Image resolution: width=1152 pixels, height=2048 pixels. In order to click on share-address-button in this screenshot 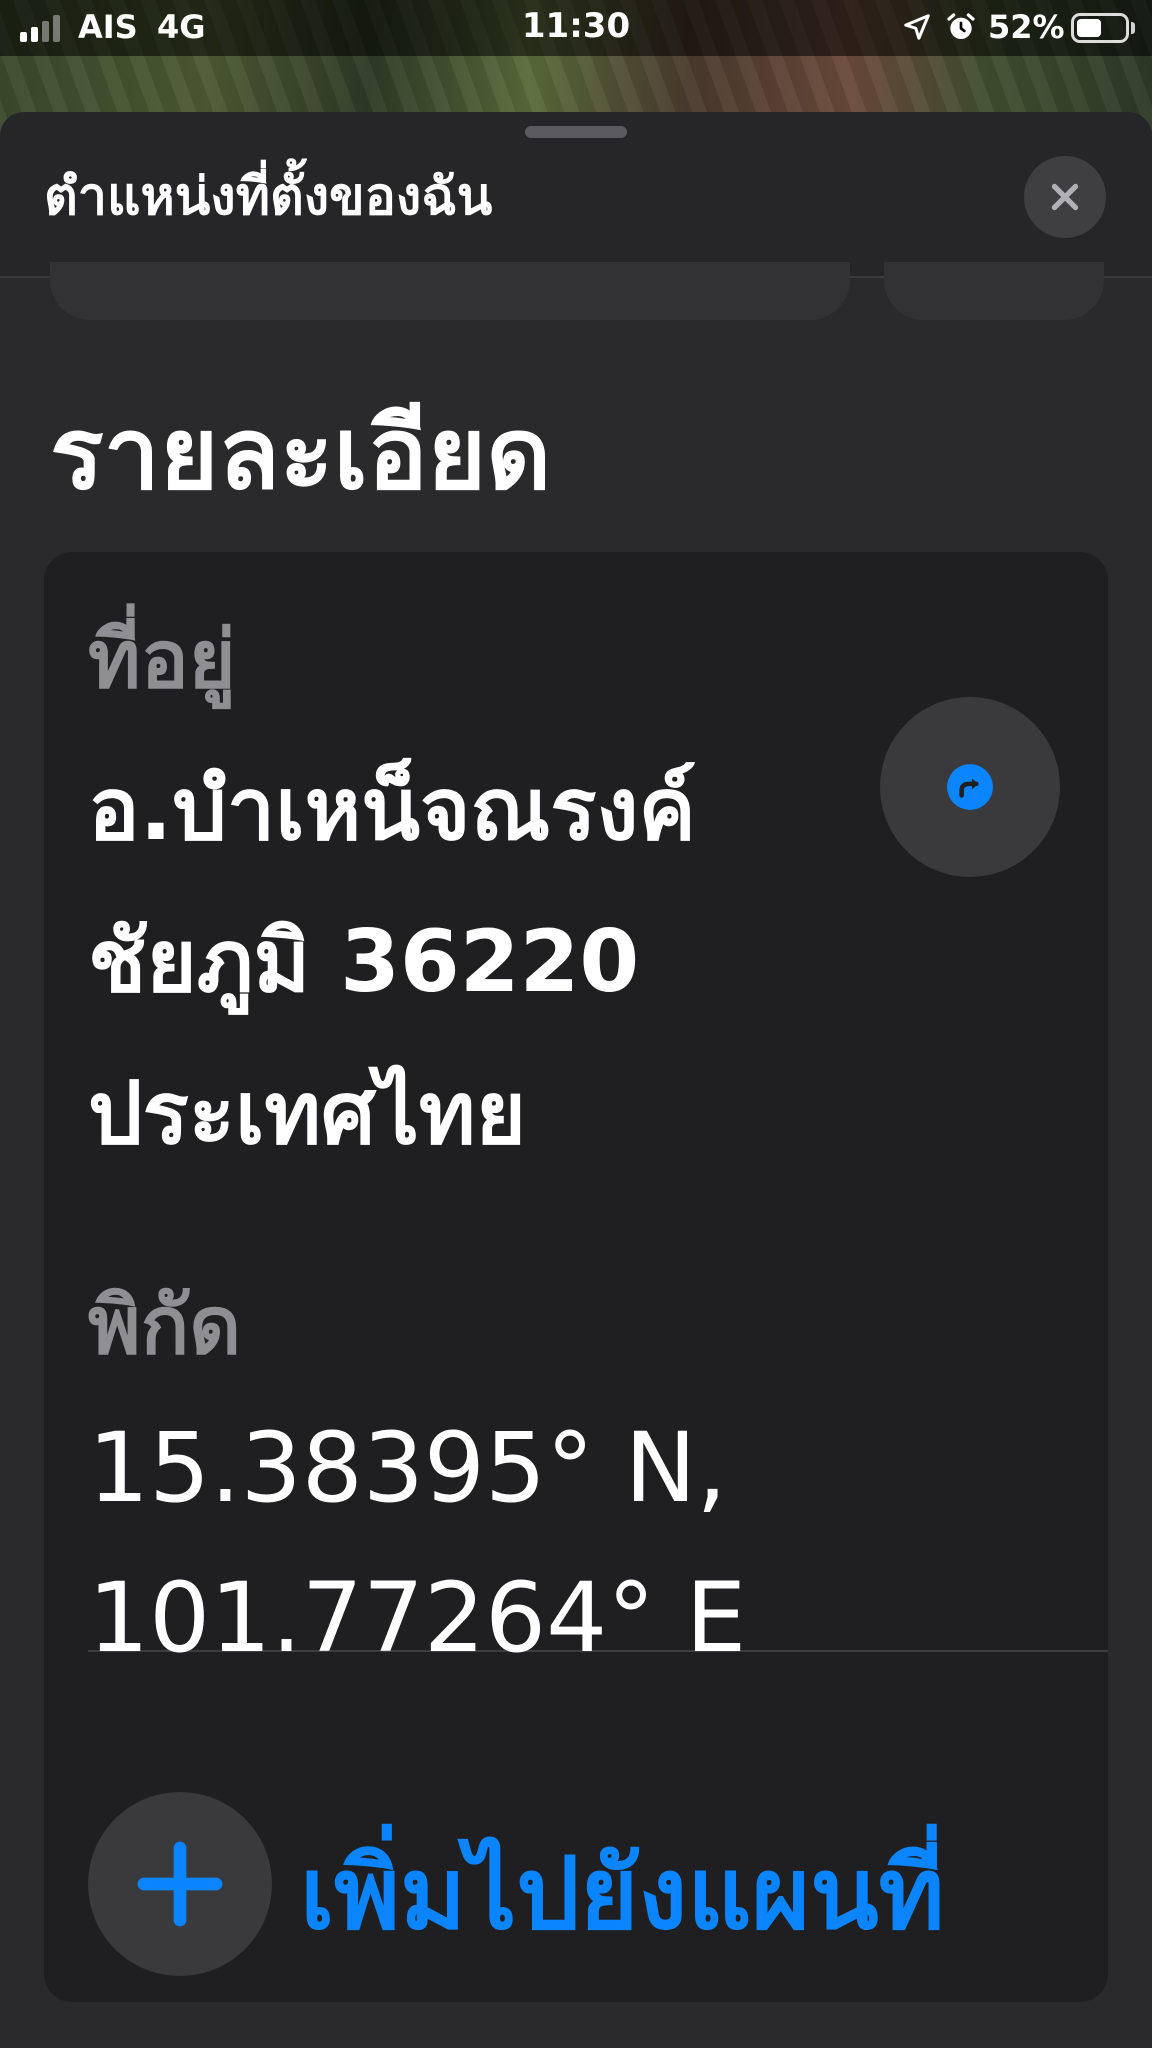, I will do `click(970, 787)`.